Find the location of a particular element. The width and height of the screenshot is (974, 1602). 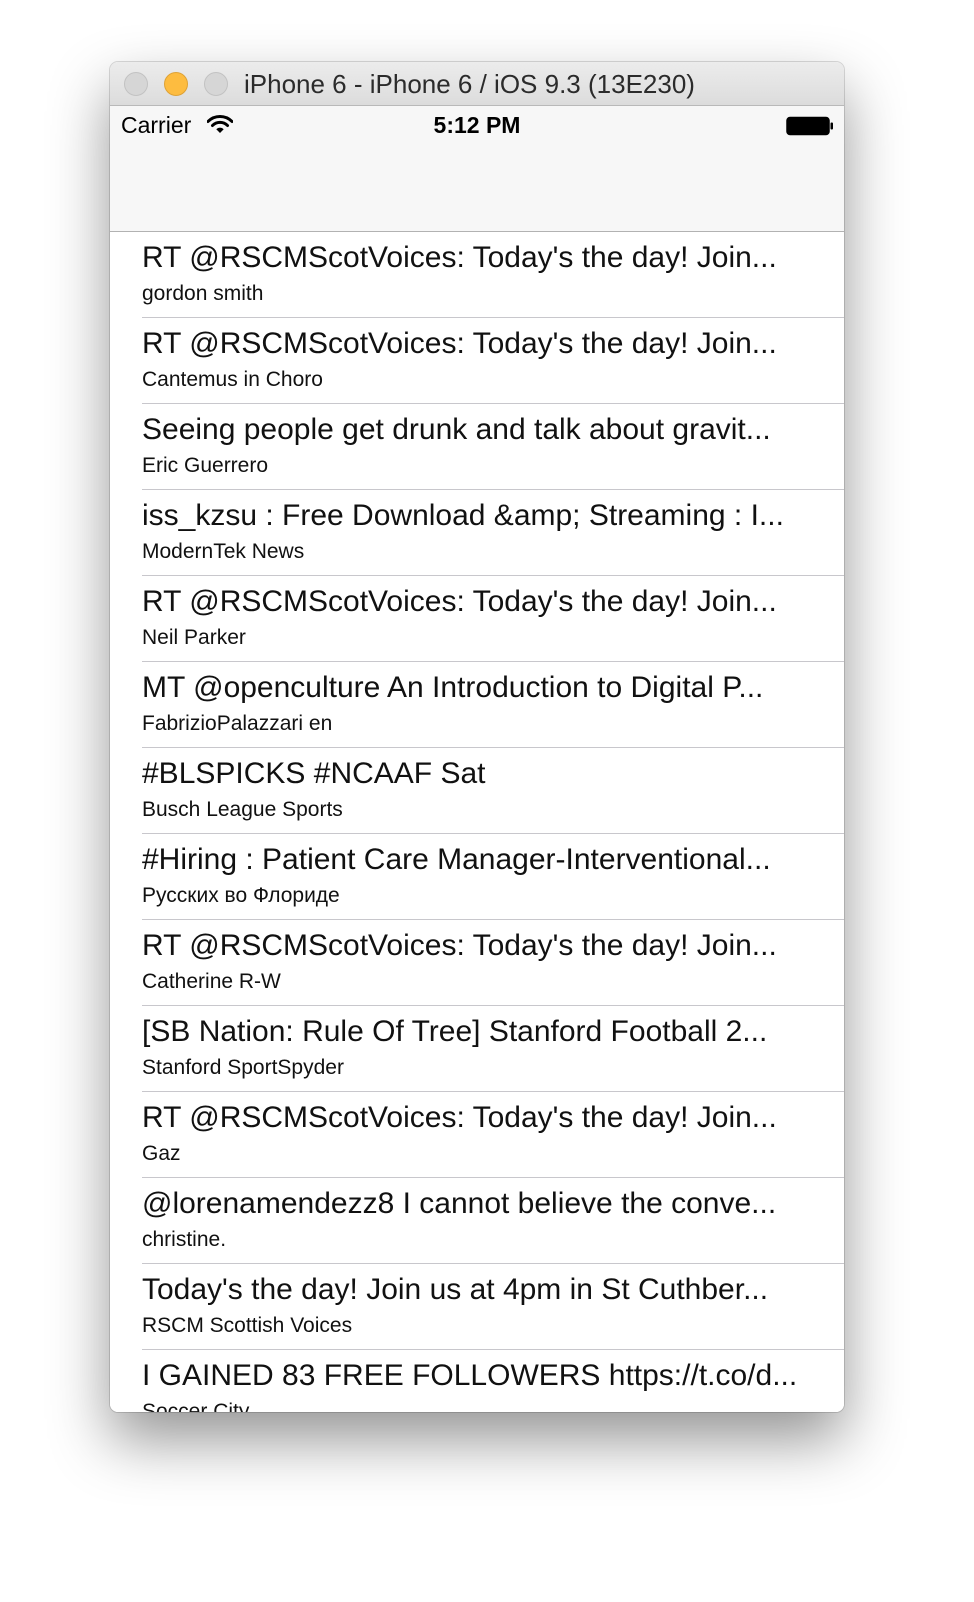

tweet-author: Cantemus in Choro is located at coordinates (232, 379).